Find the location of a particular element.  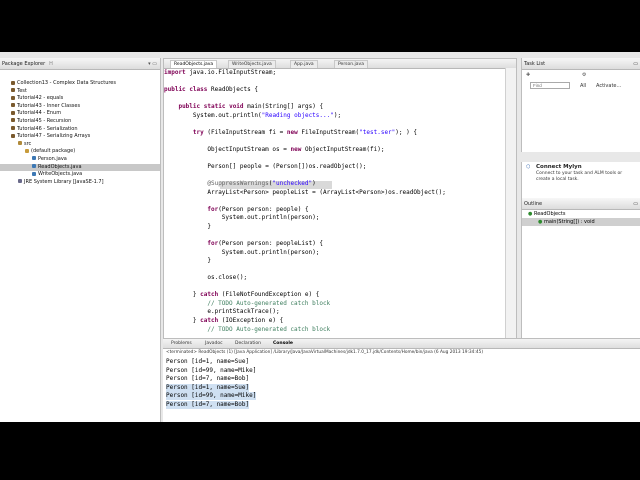

tree-item-label: Person.java is located at coordinates (52, 158).